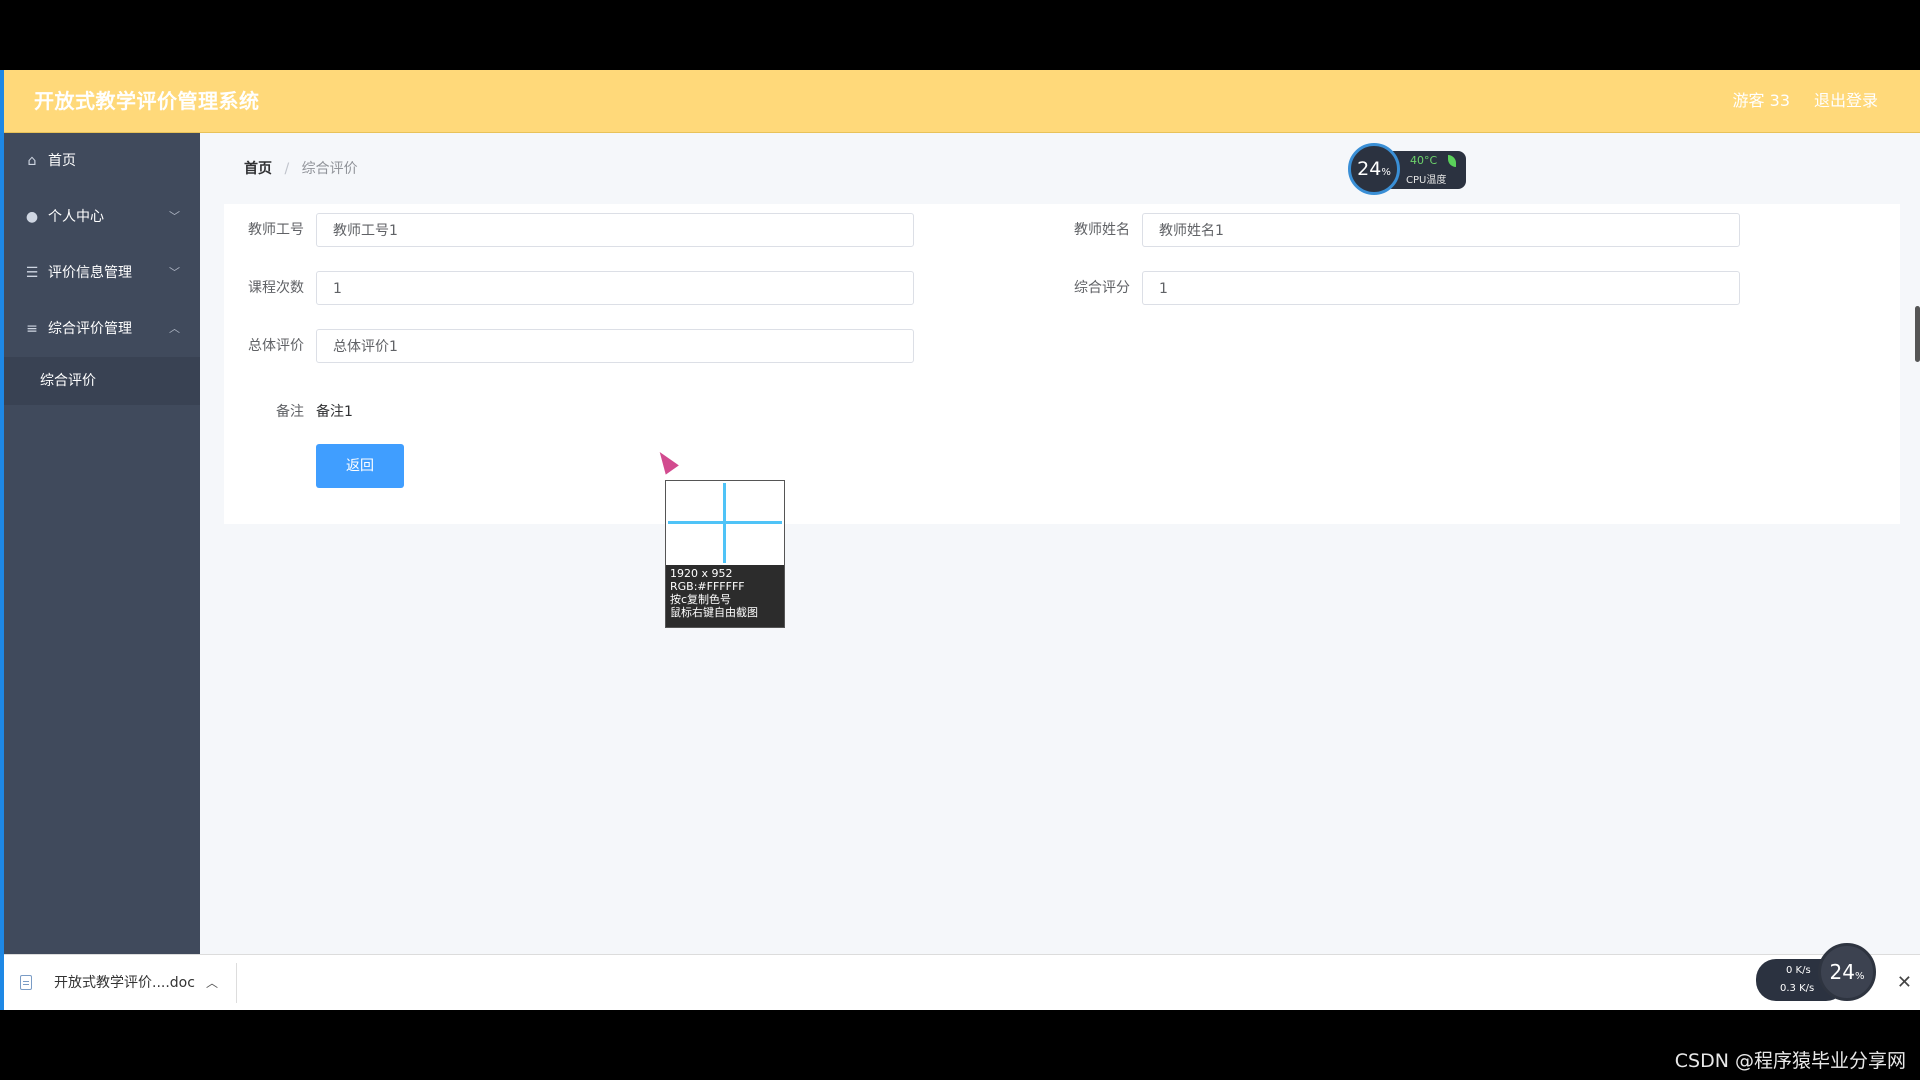  Describe the element at coordinates (1904, 982) in the screenshot. I see `close-icon: ✕` at that location.